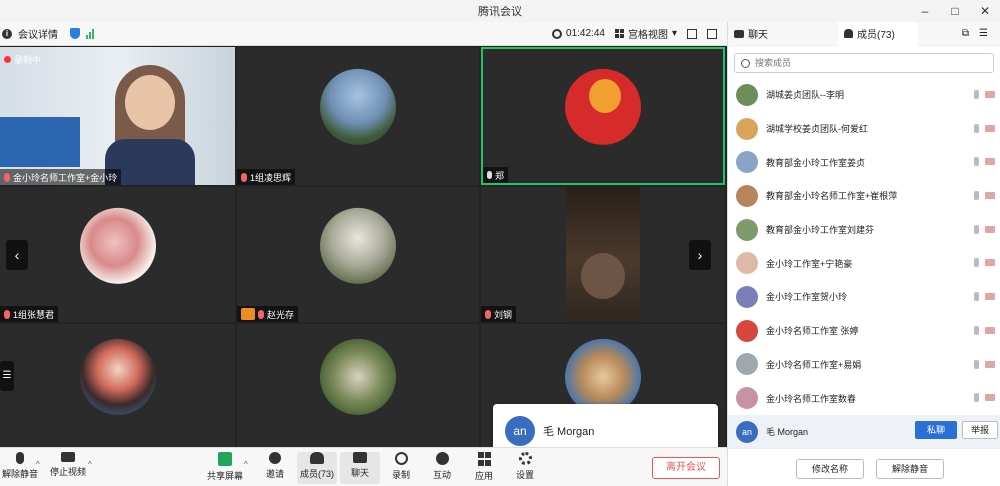 The height and width of the screenshot is (486, 1000). What do you see at coordinates (965, 33) in the screenshot?
I see `popout-icon: ⧉` at bounding box center [965, 33].